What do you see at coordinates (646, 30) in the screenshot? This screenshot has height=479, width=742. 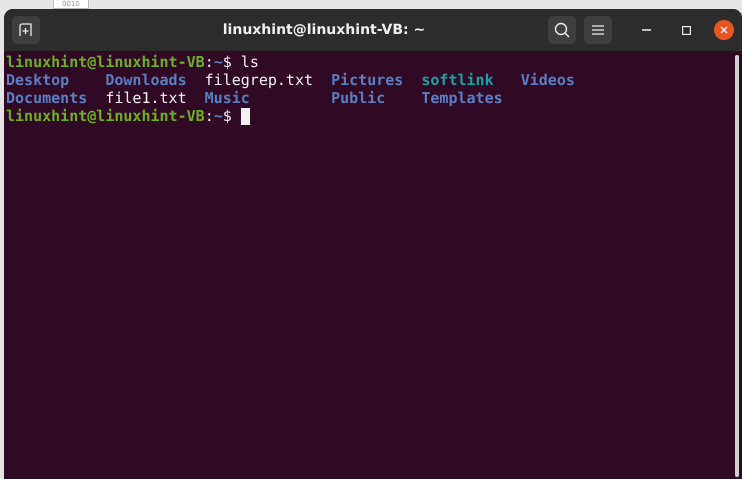 I see `minimize-icon` at bounding box center [646, 30].